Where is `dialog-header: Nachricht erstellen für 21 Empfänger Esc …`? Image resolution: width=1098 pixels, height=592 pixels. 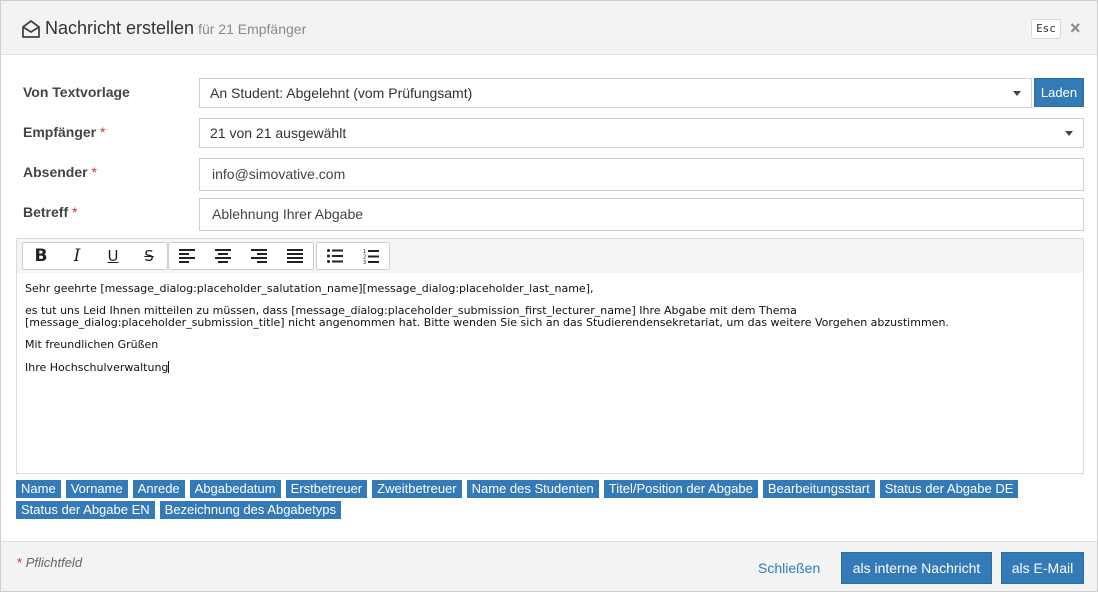
dialog-header: Nachricht erstellen für 21 Empfänger Esc … is located at coordinates (549, 28).